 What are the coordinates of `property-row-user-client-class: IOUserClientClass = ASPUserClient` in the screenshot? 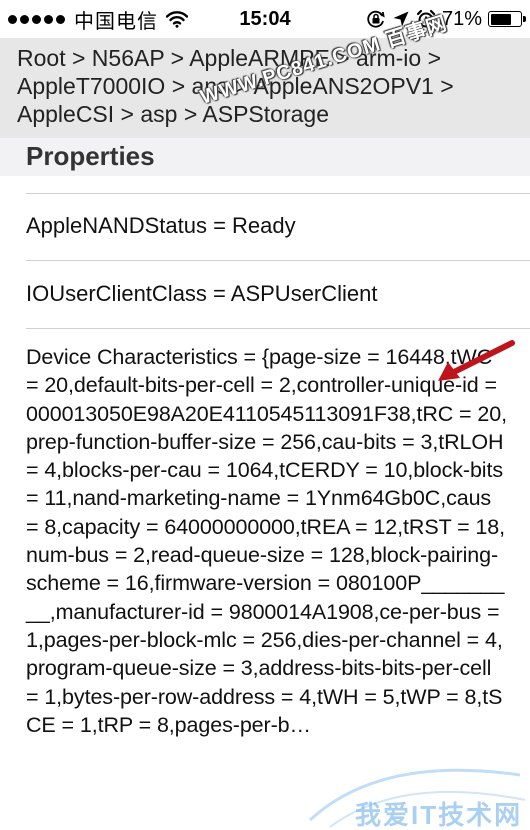 It's located at (265, 294).